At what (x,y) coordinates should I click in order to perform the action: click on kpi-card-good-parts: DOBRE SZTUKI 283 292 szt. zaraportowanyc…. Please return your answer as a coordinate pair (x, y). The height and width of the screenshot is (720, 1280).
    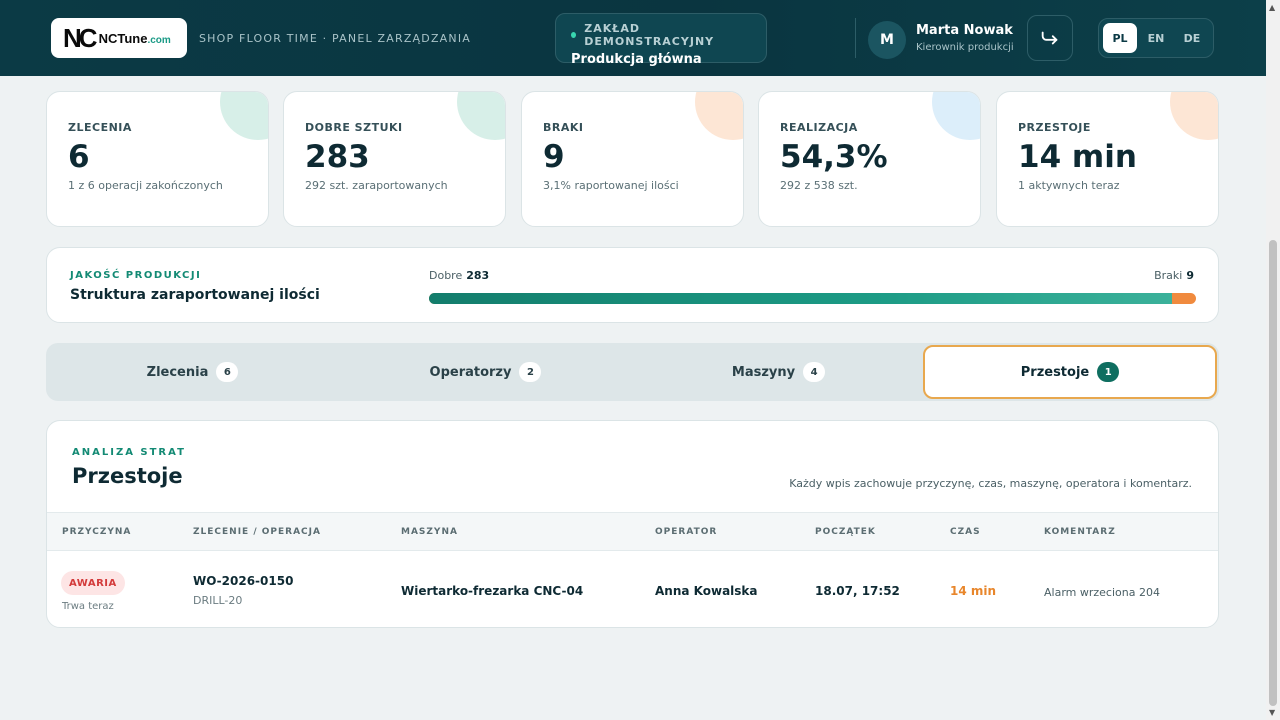
    Looking at the image, I should click on (394, 159).